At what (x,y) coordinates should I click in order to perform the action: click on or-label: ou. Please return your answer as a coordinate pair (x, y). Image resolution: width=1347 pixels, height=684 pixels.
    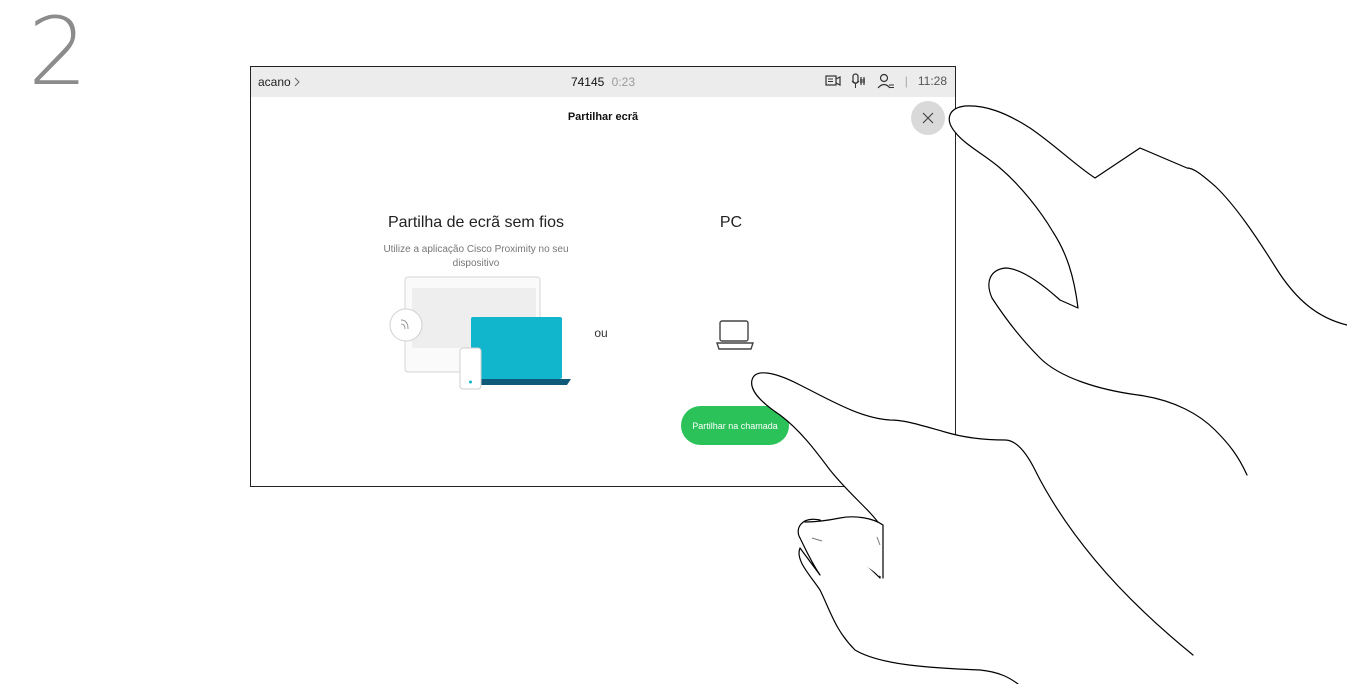
    Looking at the image, I should click on (601, 333).